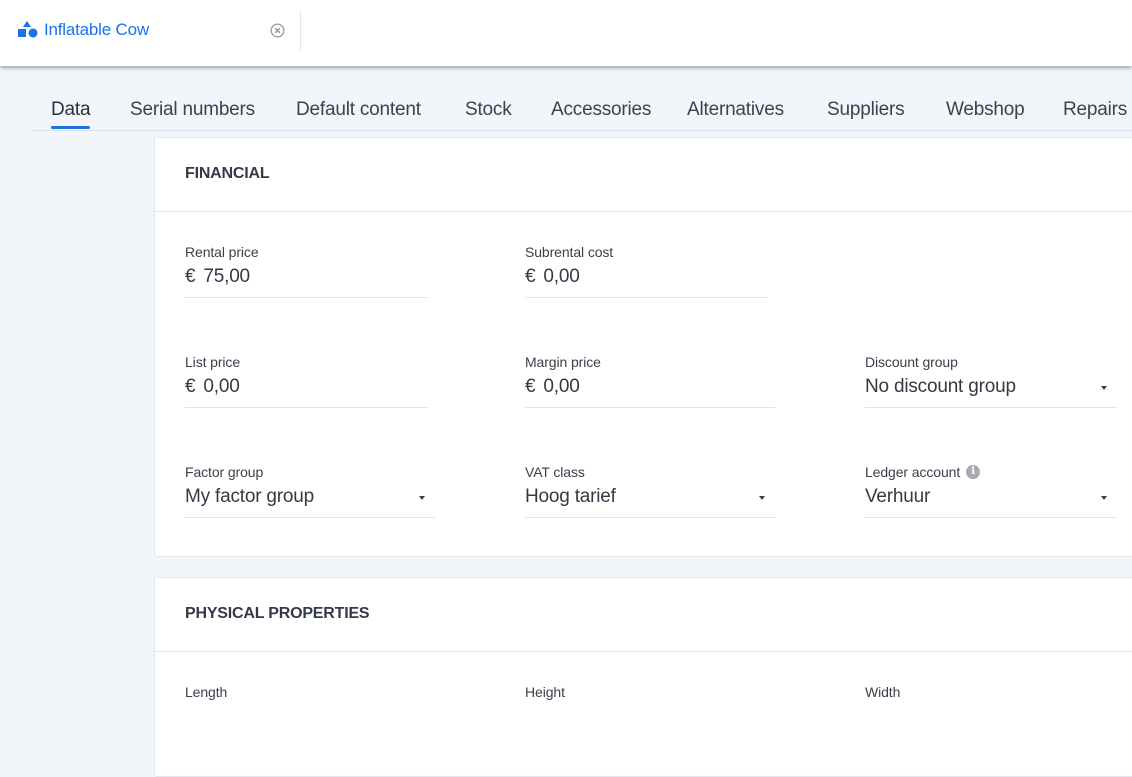 The height and width of the screenshot is (777, 1132). What do you see at coordinates (213, 362) in the screenshot?
I see `list-price-label: List price` at bounding box center [213, 362].